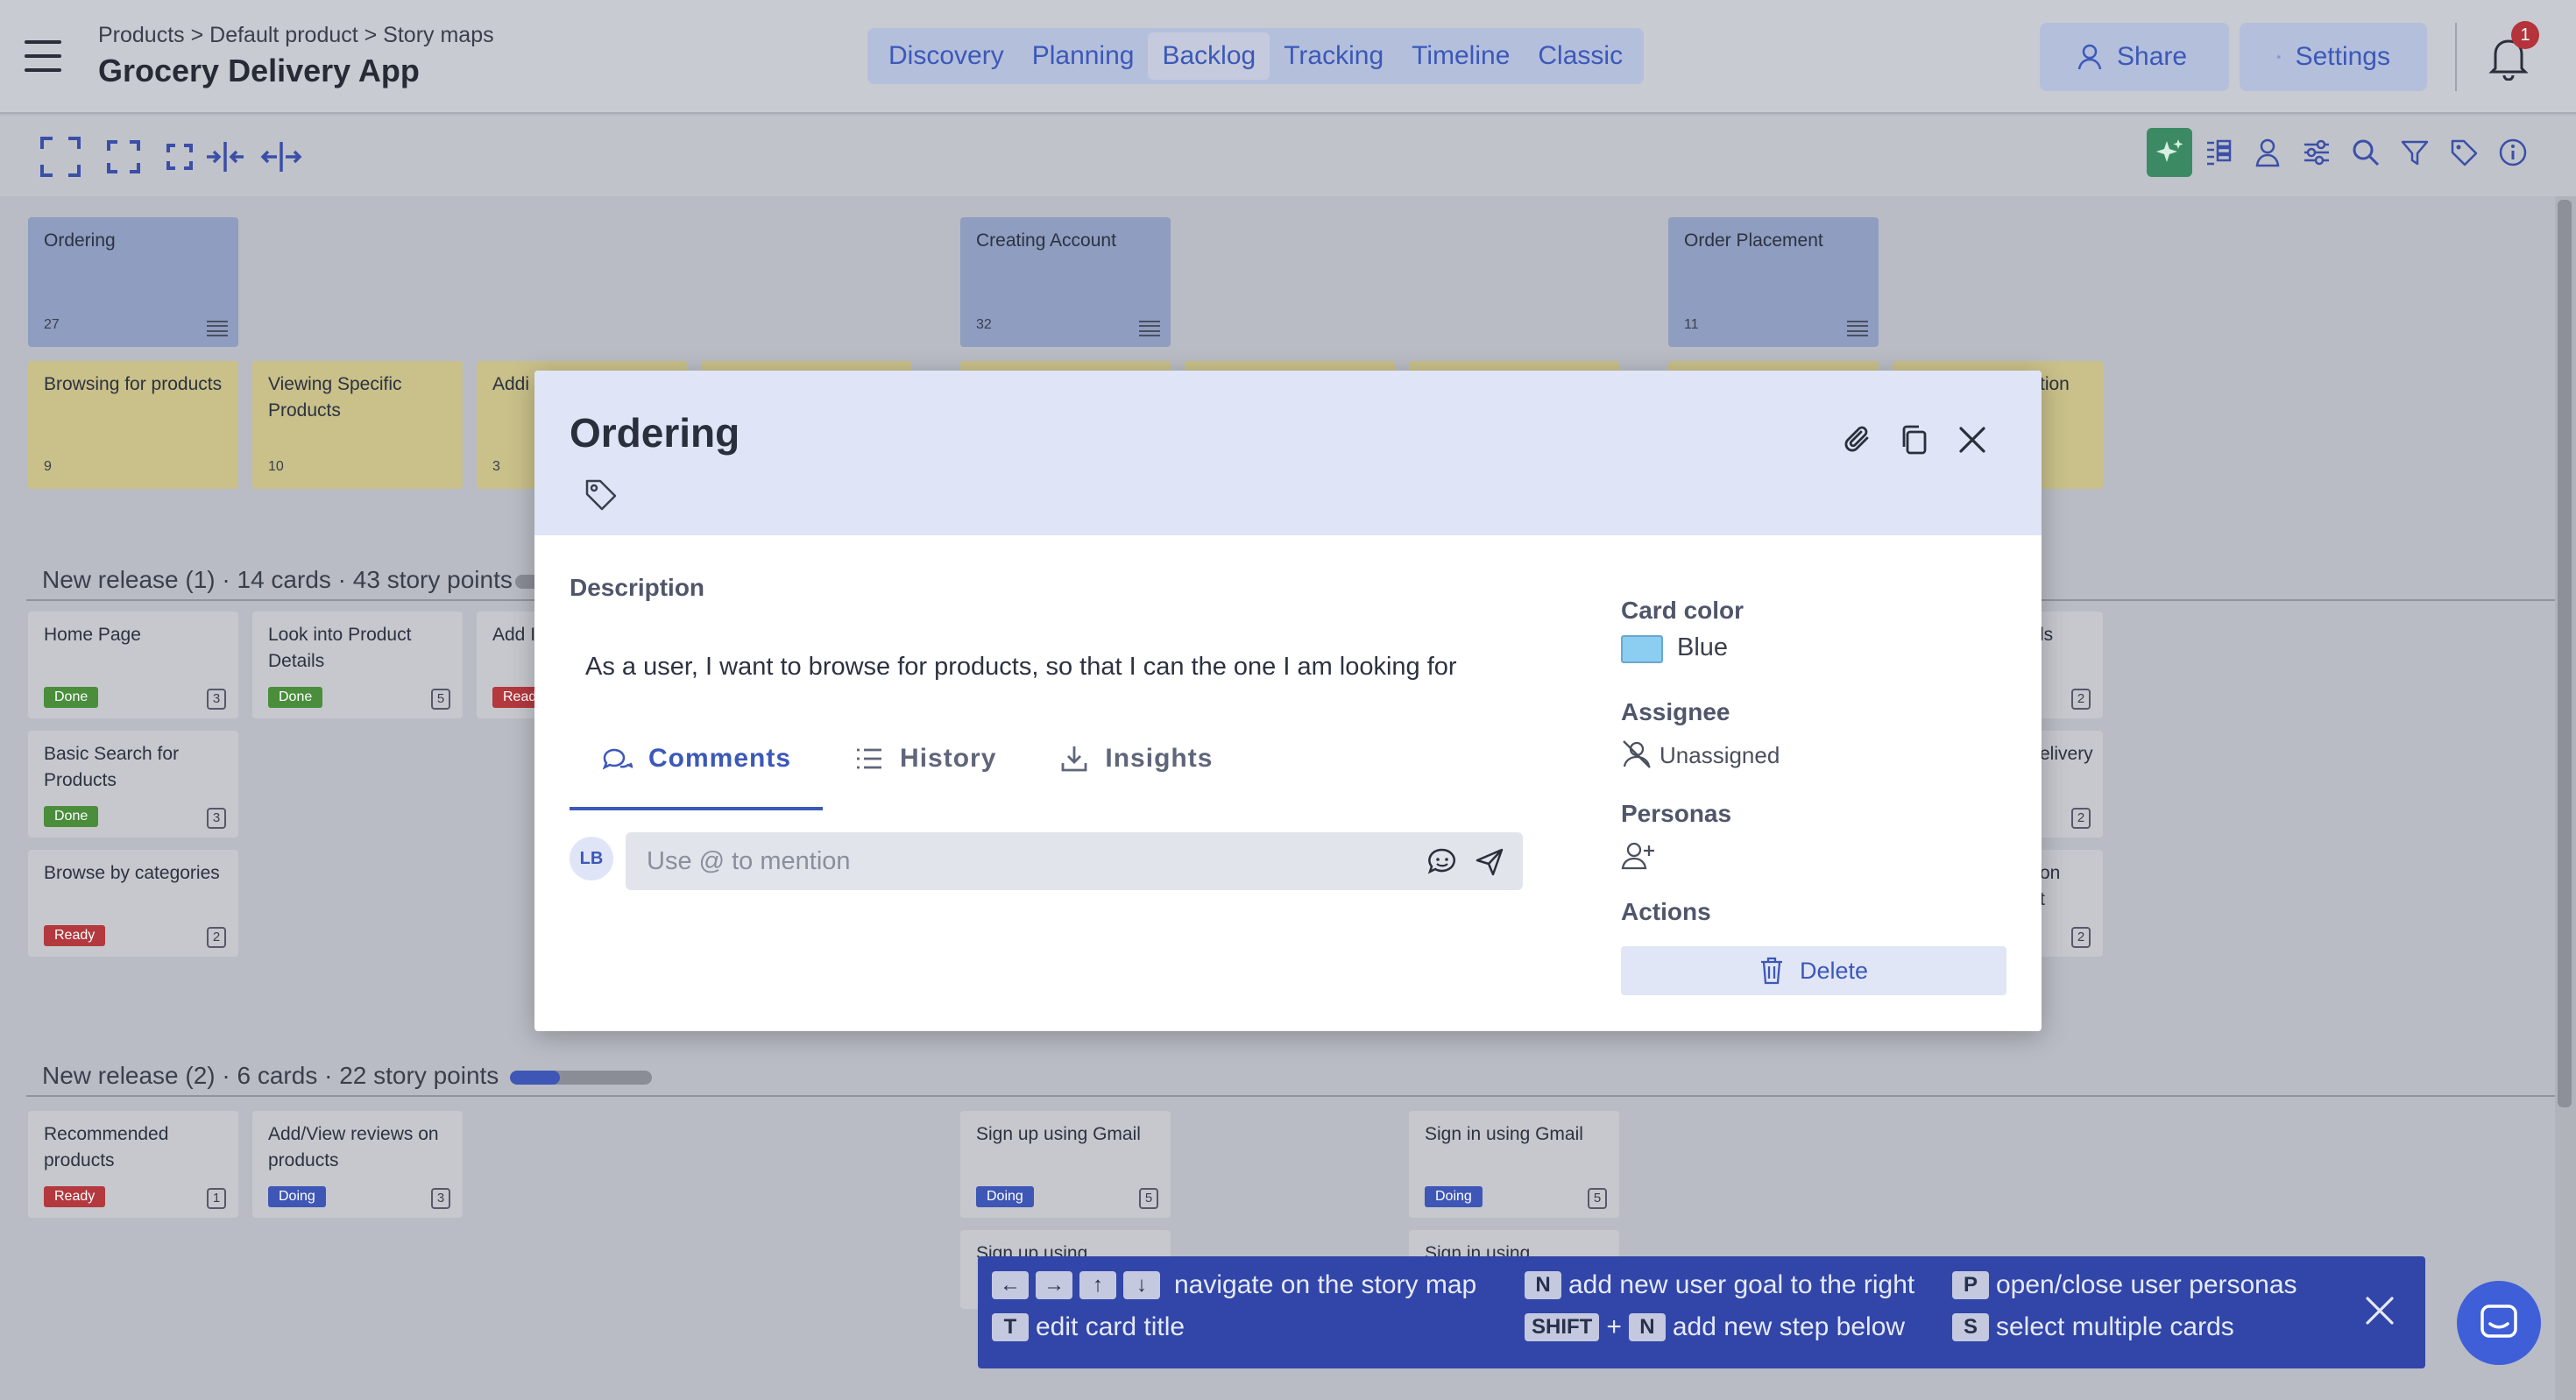 This screenshot has width=2576, height=1400. What do you see at coordinates (295, 697) in the screenshot?
I see `status-badge: Done` at bounding box center [295, 697].